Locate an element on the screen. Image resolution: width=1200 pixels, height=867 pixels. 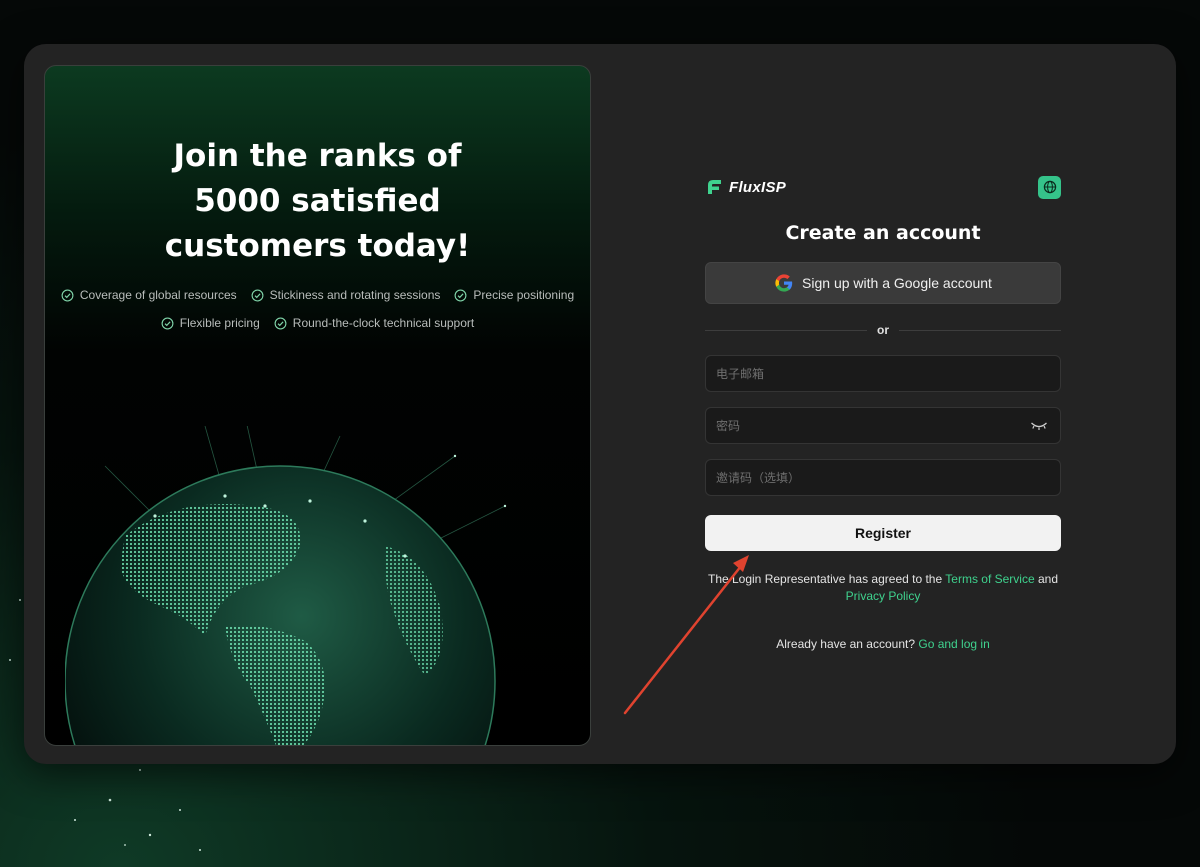
fluxisp-logo-icon is located at coordinates (714, 187).